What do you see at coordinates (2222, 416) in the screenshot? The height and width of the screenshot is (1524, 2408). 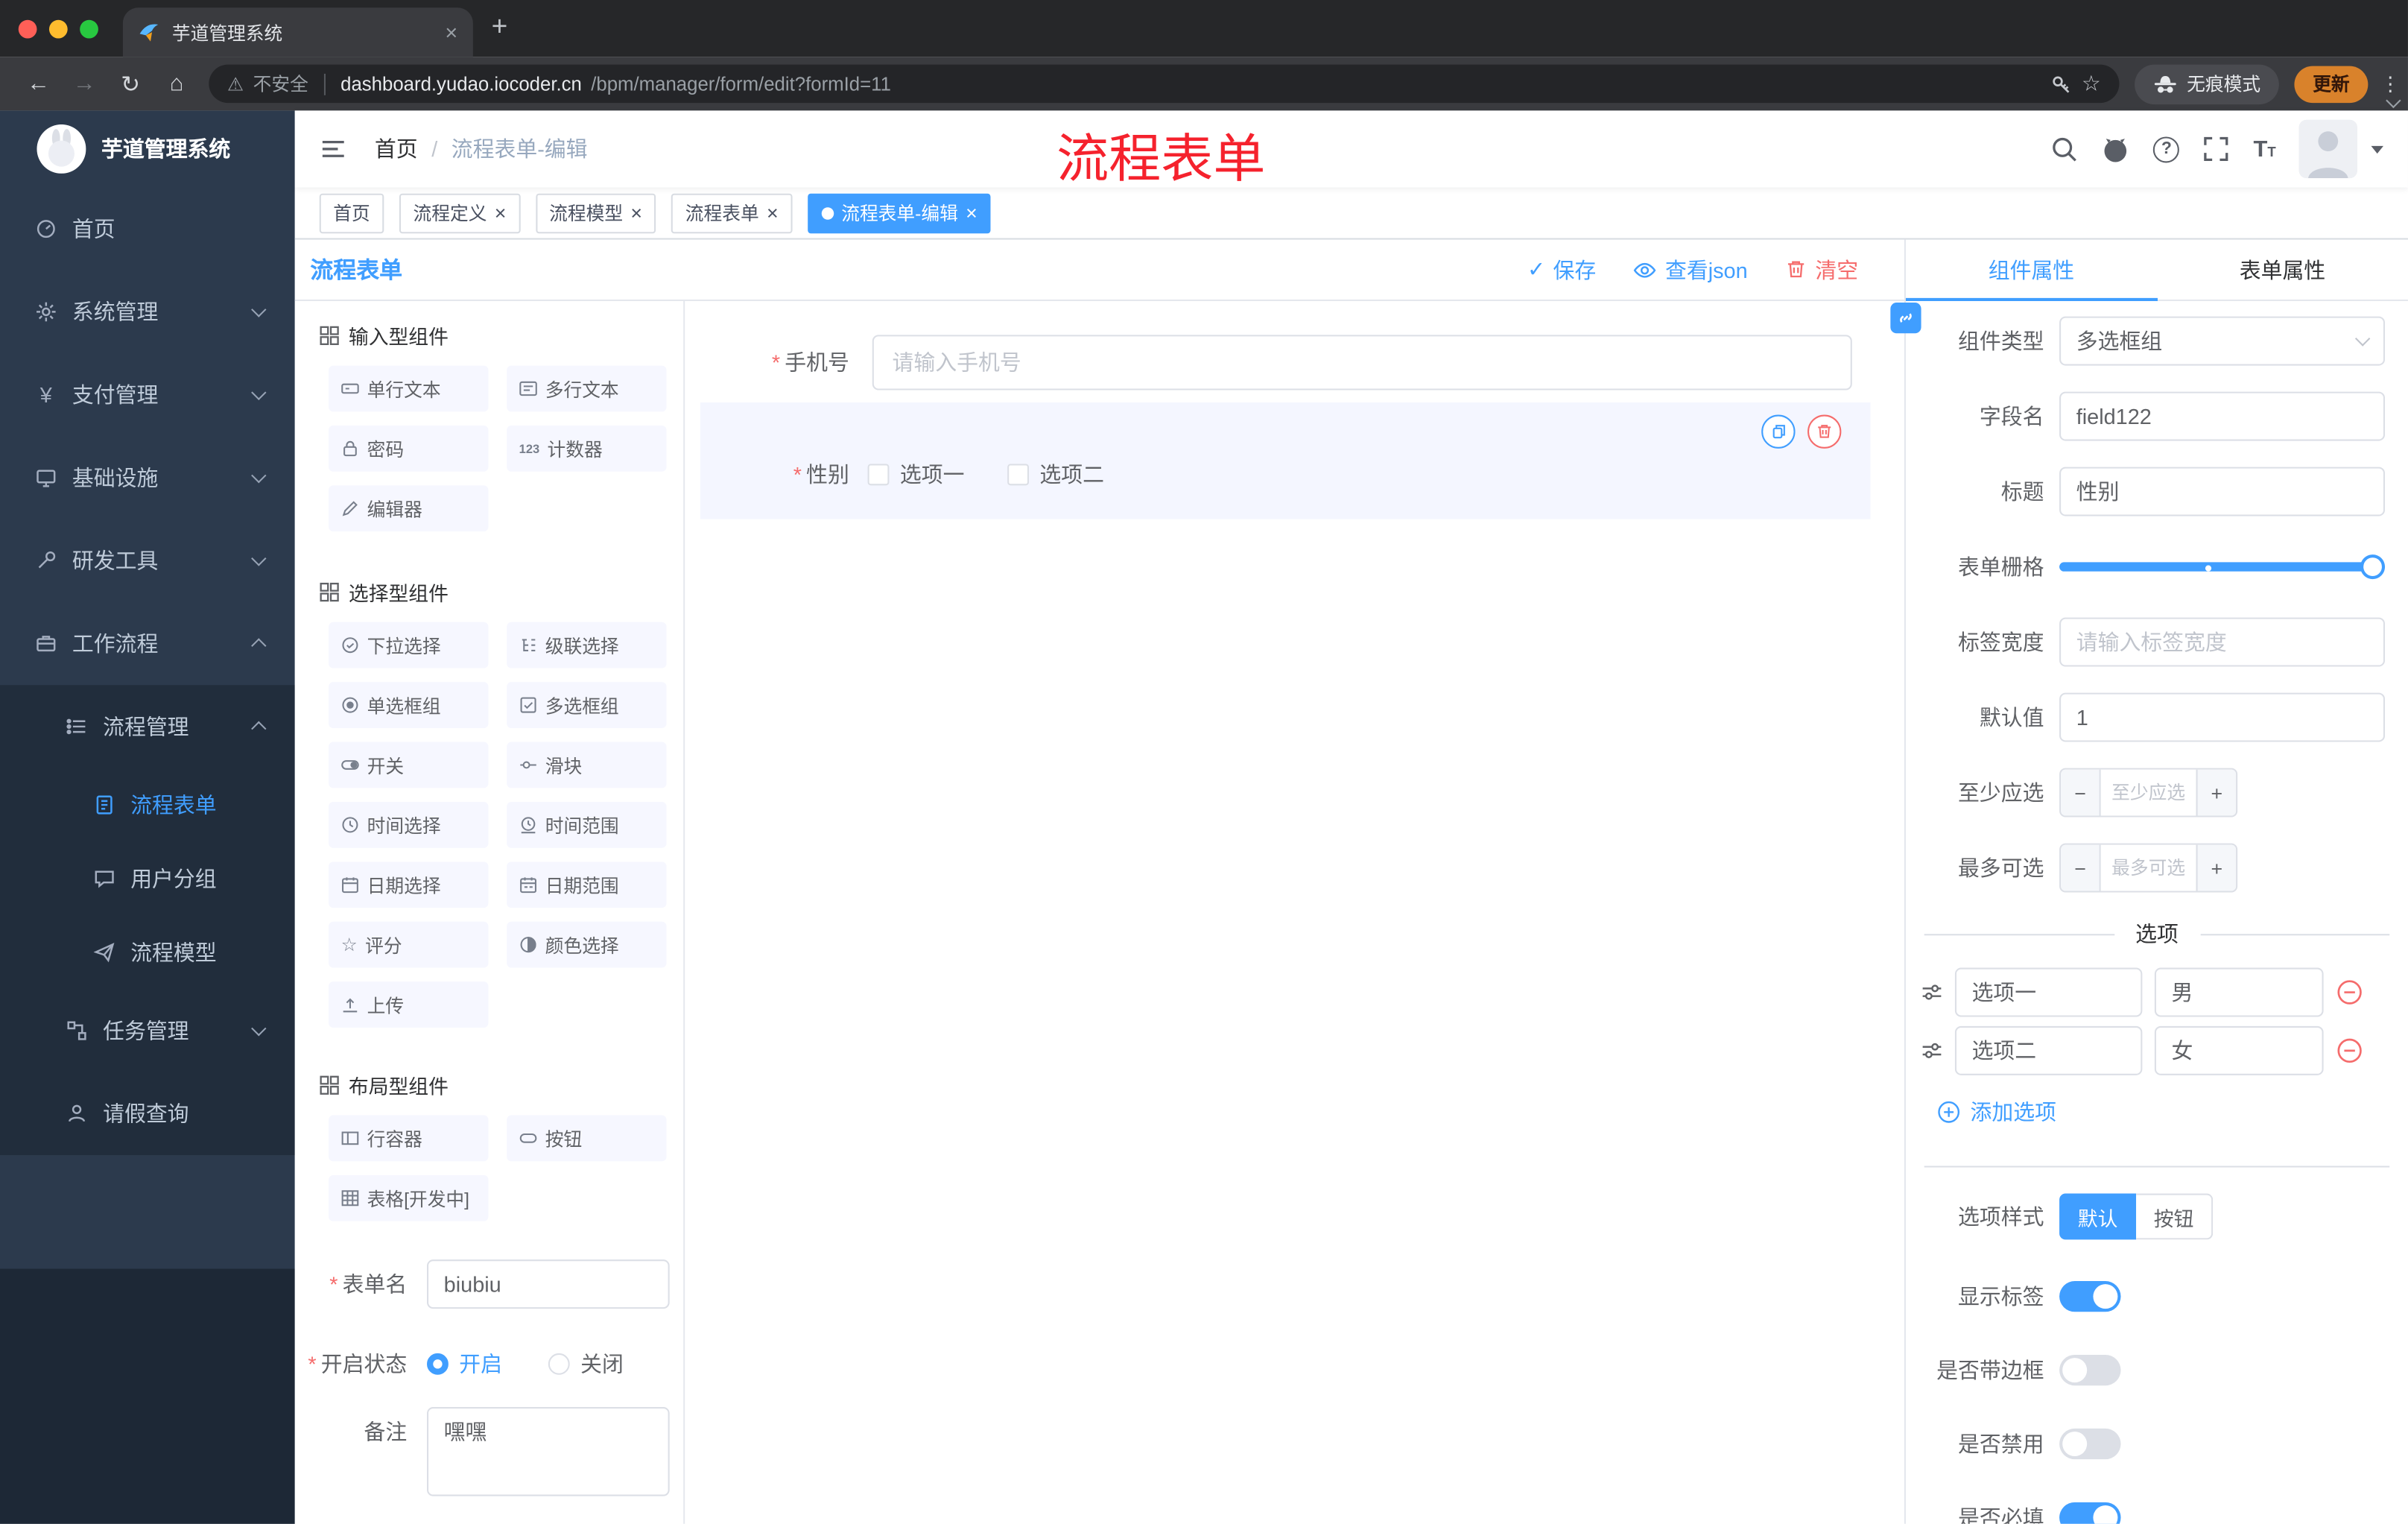 I see `field-name-input` at bounding box center [2222, 416].